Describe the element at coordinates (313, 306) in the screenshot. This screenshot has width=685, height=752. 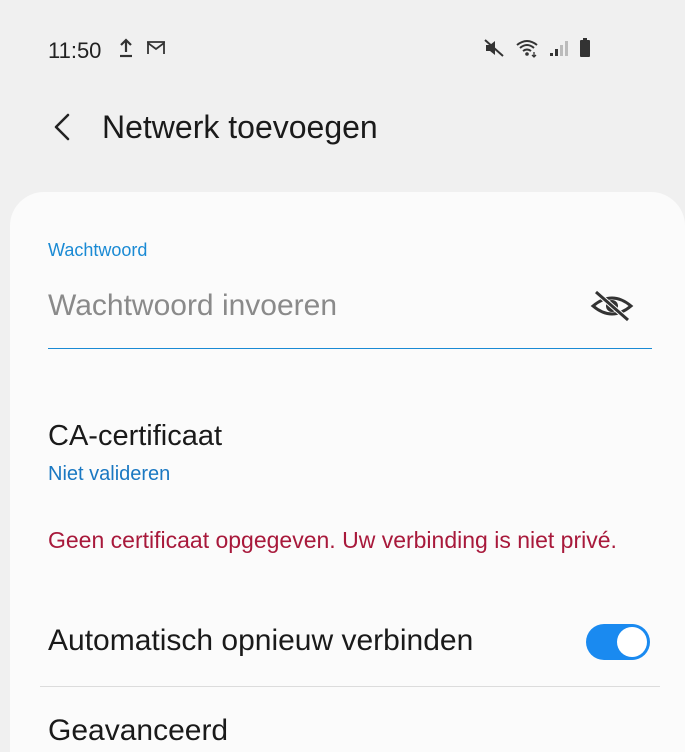
I see `password-input` at that location.